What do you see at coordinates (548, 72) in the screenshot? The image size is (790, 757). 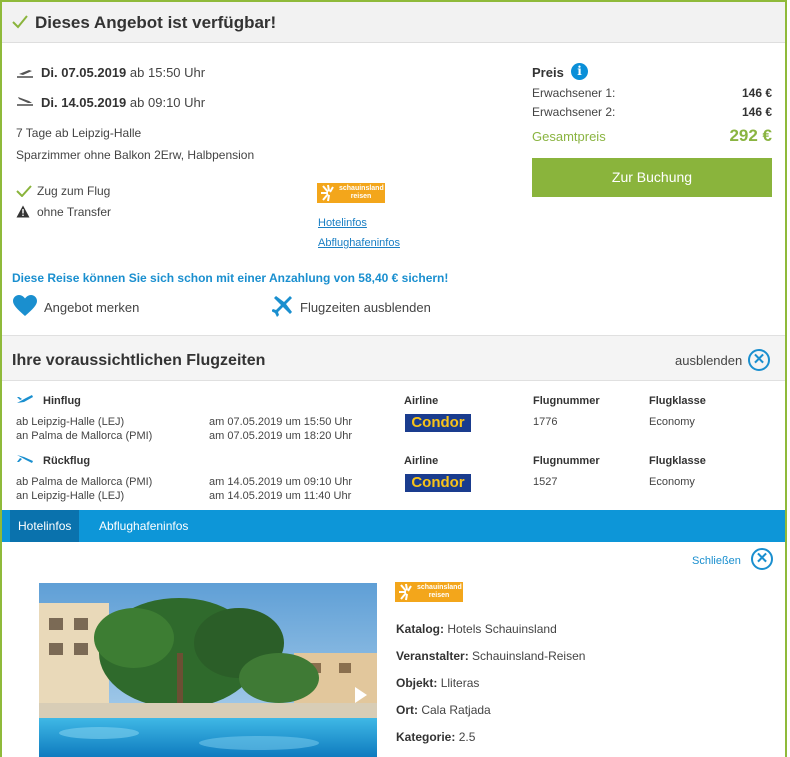 I see `price-label: Preis` at bounding box center [548, 72].